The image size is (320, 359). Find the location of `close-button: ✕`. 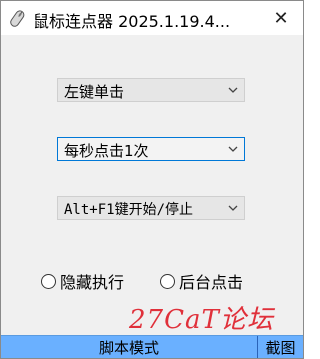

close-button: ✕ is located at coordinates (281, 18).